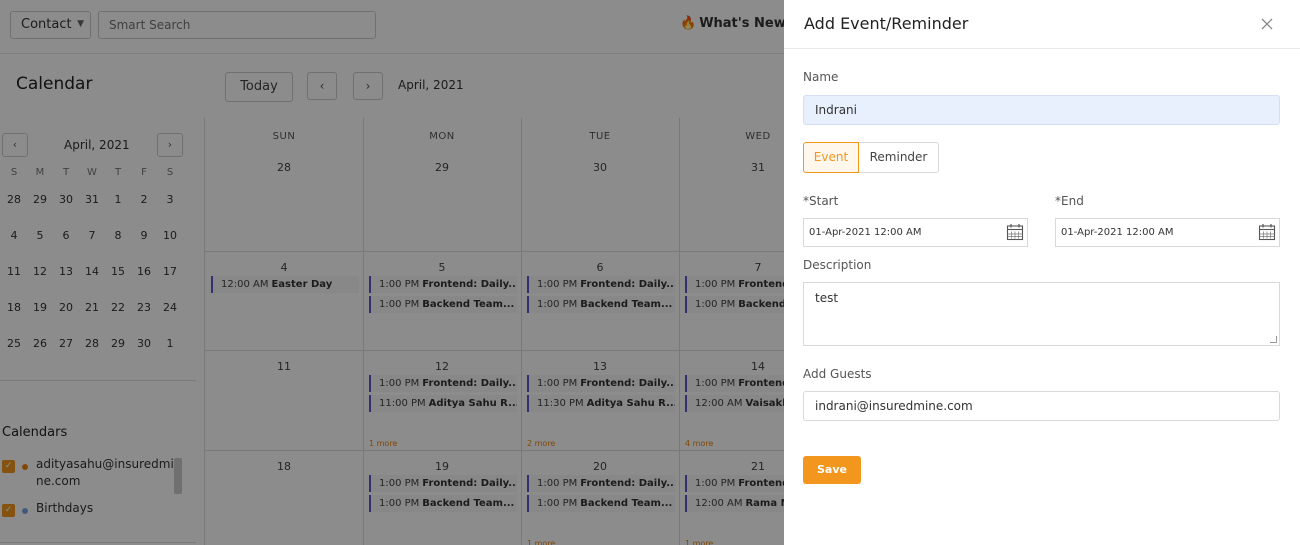 The height and width of the screenshot is (545, 1300). I want to click on end-label: *End, so click(1069, 201).